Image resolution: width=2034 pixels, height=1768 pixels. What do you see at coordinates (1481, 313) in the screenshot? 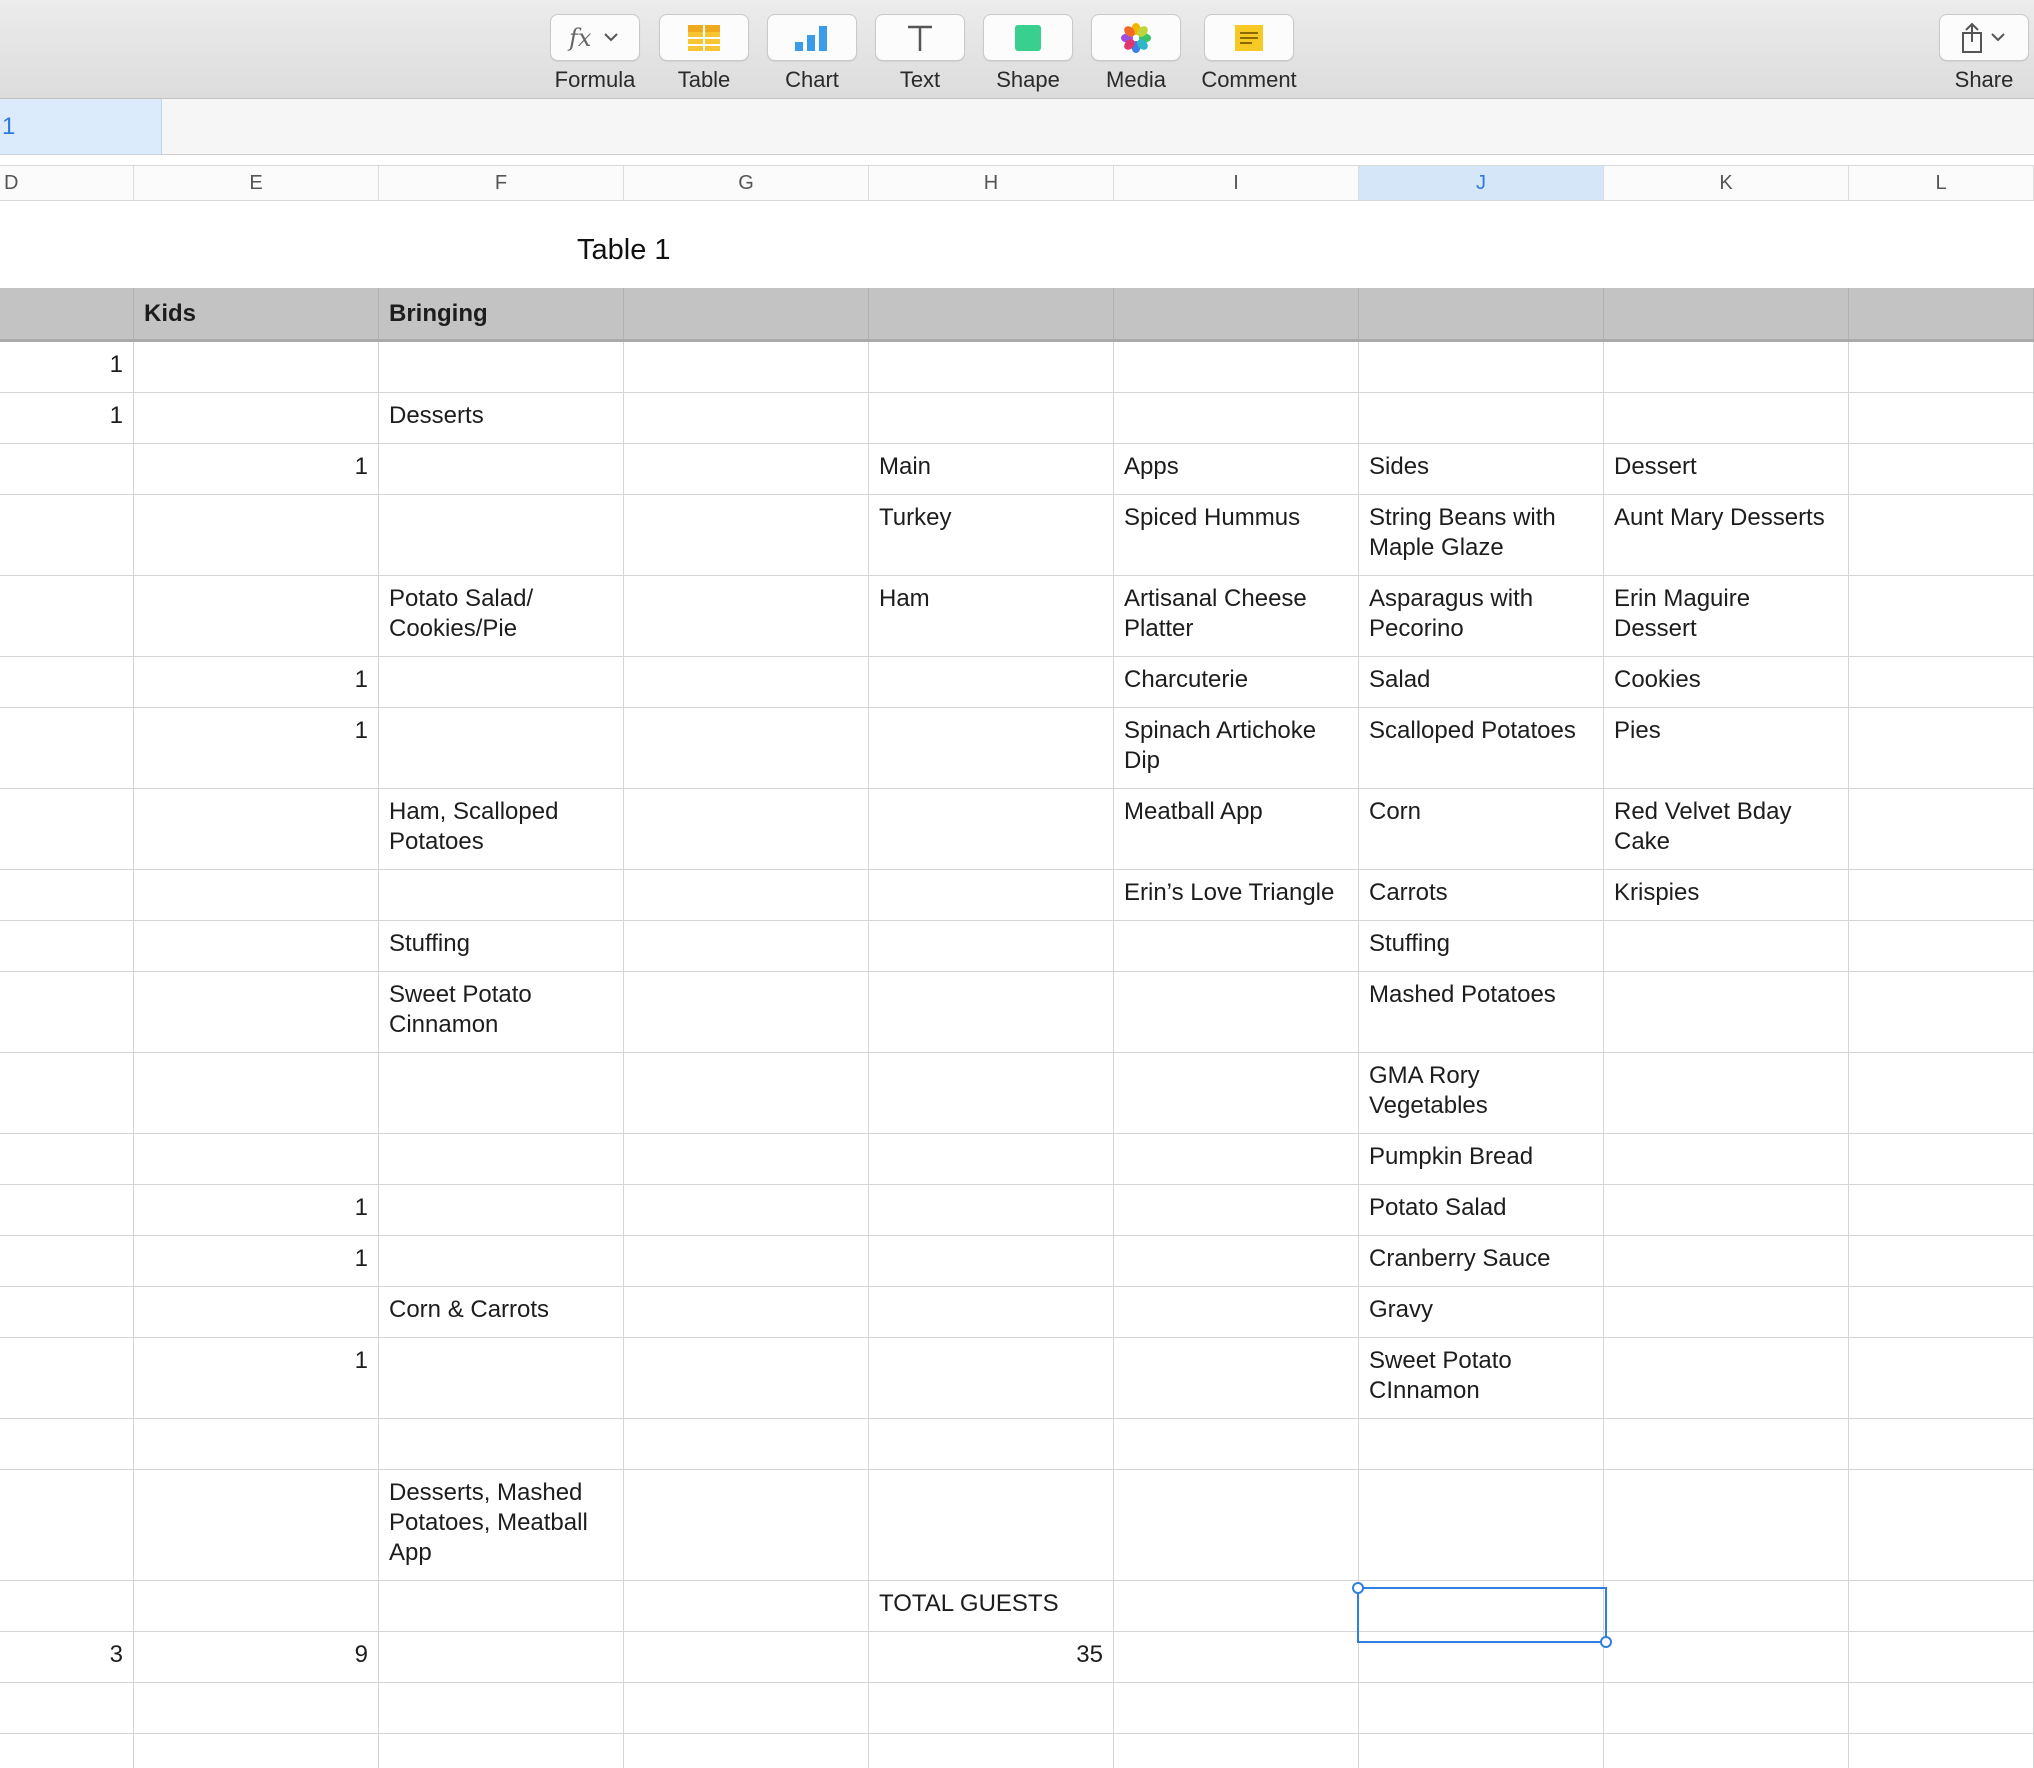
I see `header-cell-j` at bounding box center [1481, 313].